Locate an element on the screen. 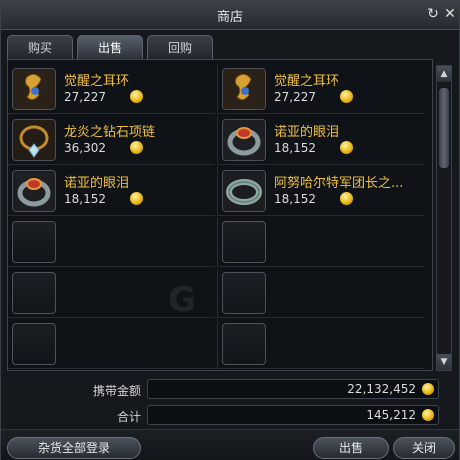 The height and width of the screenshot is (460, 460). register-all-button: 杂货全部登录 is located at coordinates (74, 448).